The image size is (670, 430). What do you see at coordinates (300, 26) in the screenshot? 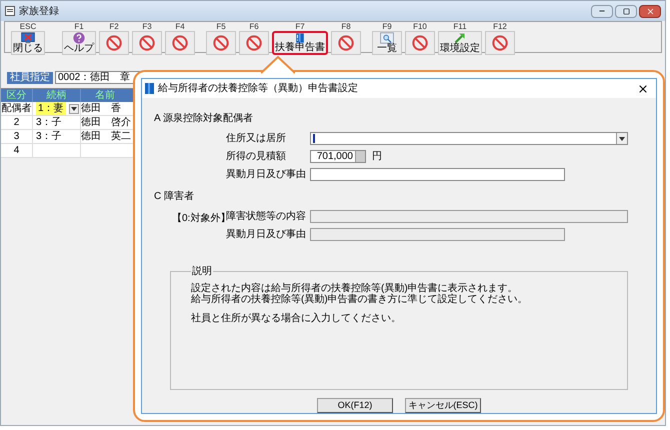
I see `function-key-label: F7` at bounding box center [300, 26].